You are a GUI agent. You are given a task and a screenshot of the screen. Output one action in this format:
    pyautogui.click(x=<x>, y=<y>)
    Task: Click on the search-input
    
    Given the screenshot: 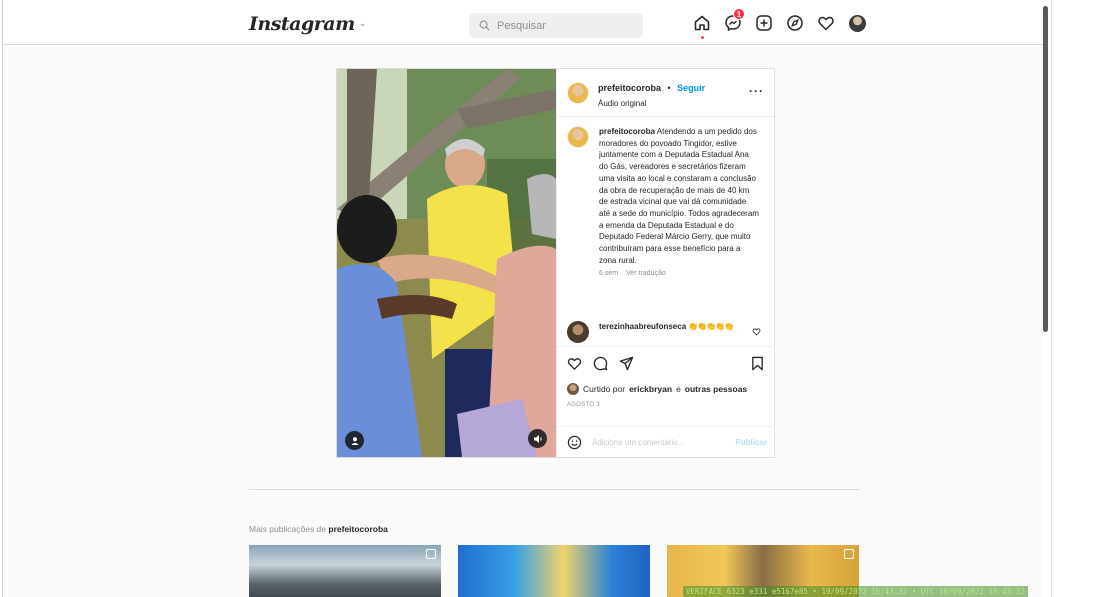 What is the action you would take?
    pyautogui.click(x=562, y=25)
    